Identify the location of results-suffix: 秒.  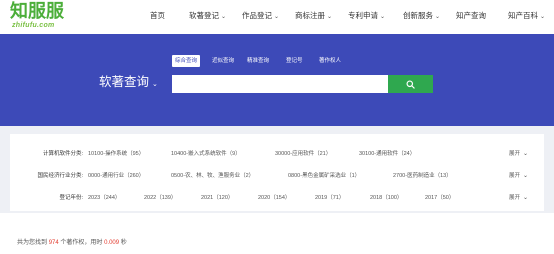
(123, 243).